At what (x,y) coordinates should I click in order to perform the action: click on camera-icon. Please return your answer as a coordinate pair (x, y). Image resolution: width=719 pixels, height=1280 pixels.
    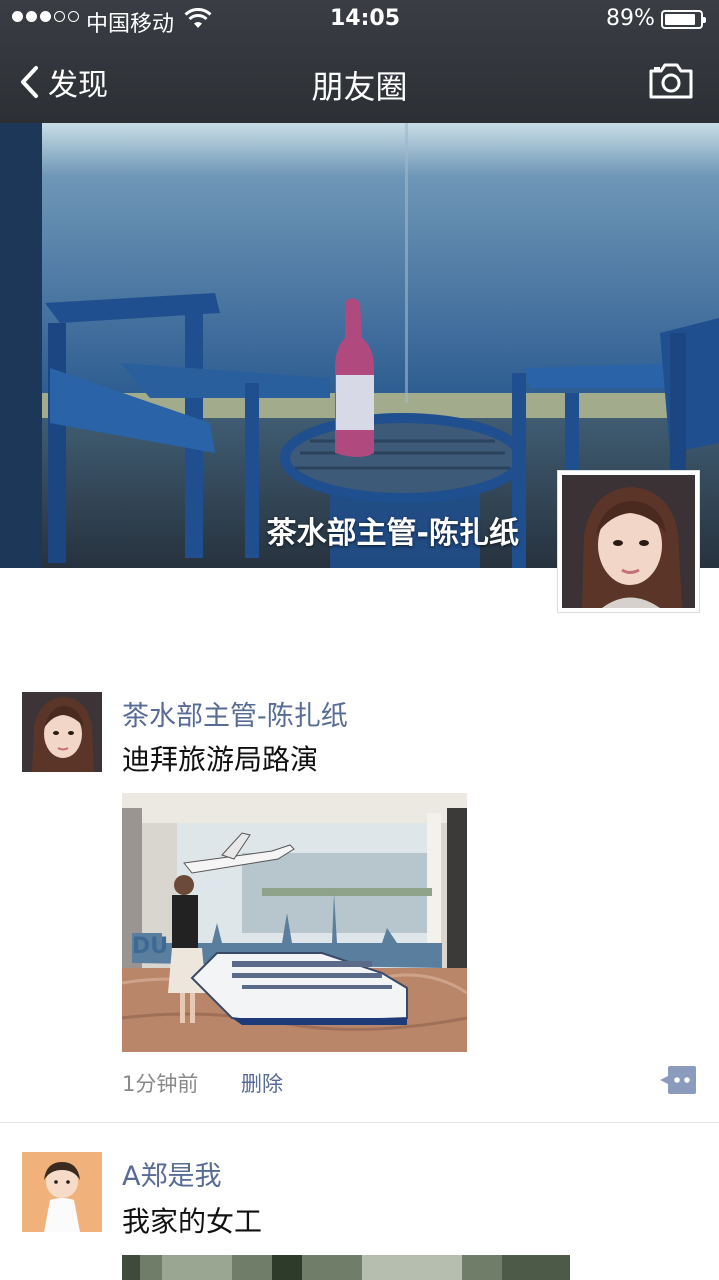
    Looking at the image, I should click on (671, 81).